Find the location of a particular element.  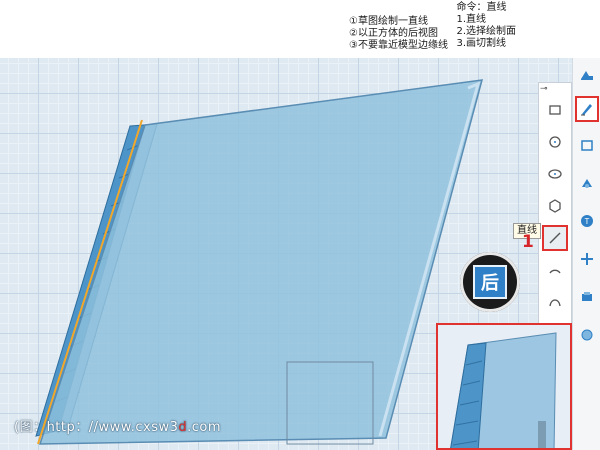

inset-model is located at coordinates (503, 390).